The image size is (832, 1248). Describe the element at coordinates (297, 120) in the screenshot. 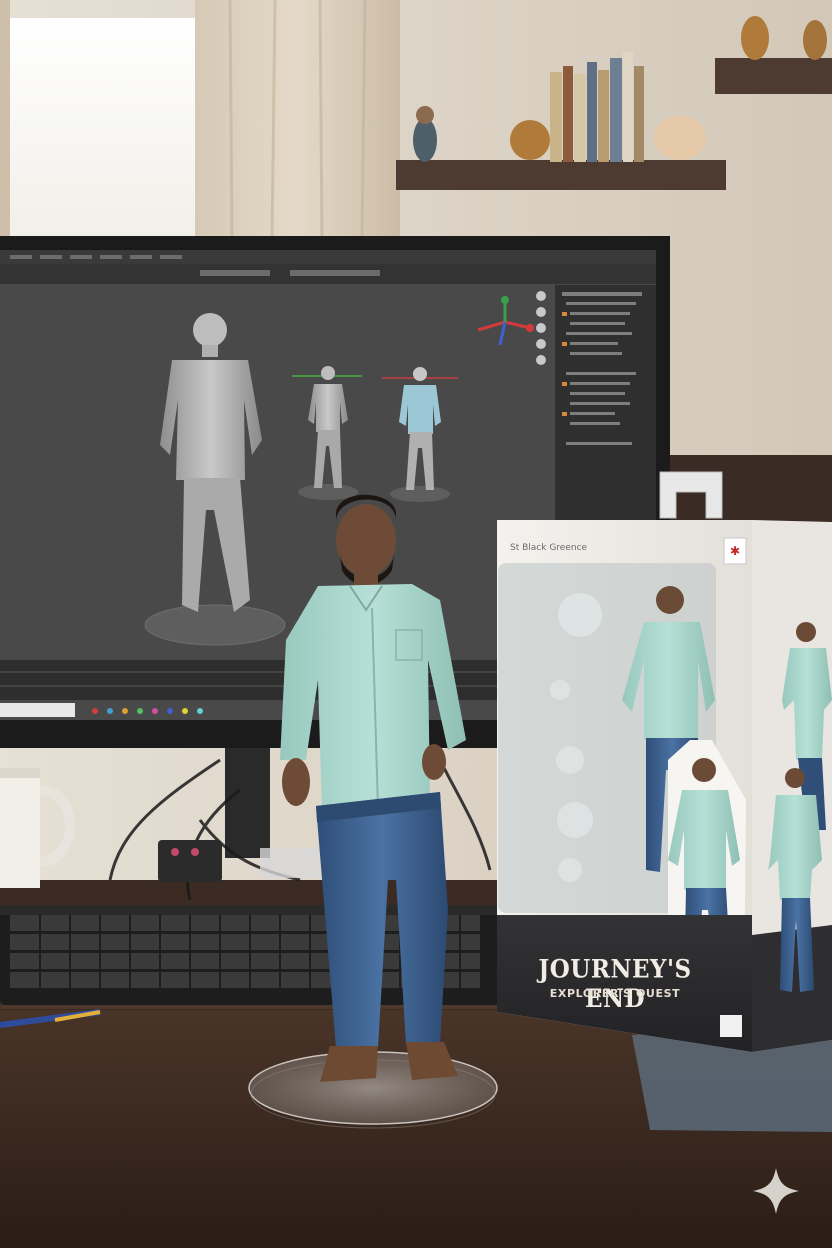

I see `curtain` at that location.